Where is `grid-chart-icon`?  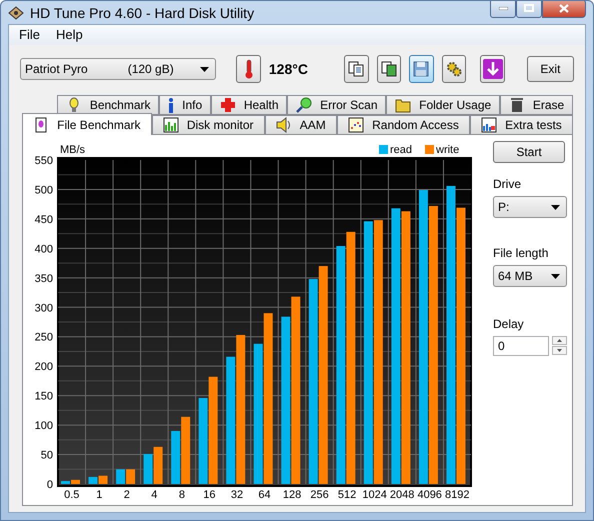
grid-chart-icon is located at coordinates (489, 125).